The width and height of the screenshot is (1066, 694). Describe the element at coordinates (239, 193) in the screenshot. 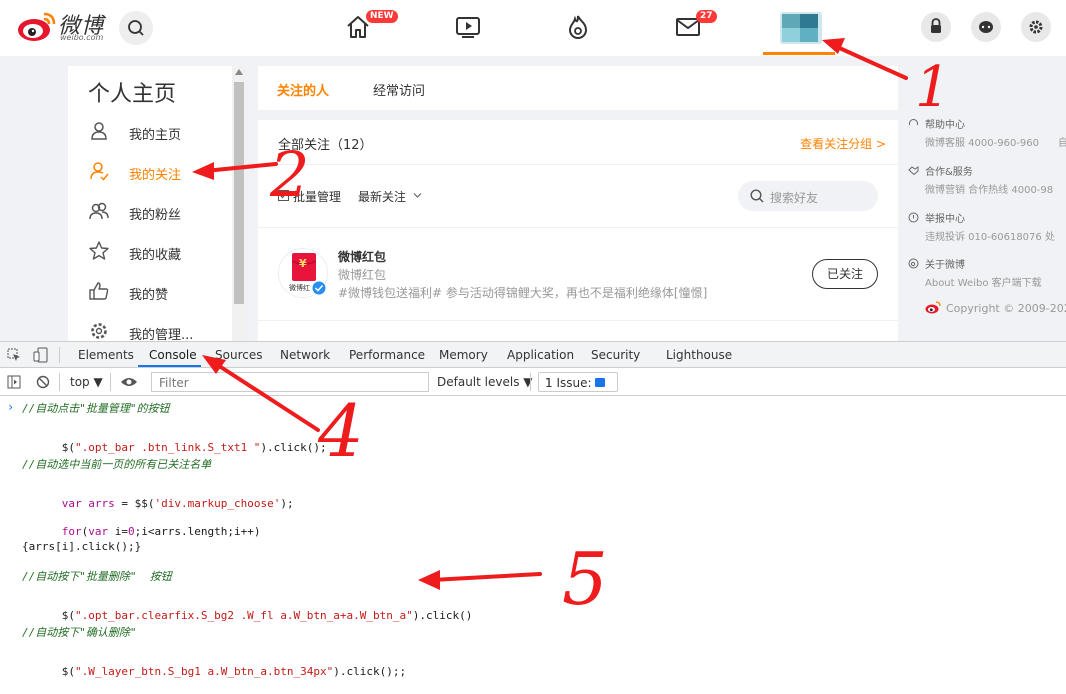

I see `scrollbar-thumb` at that location.